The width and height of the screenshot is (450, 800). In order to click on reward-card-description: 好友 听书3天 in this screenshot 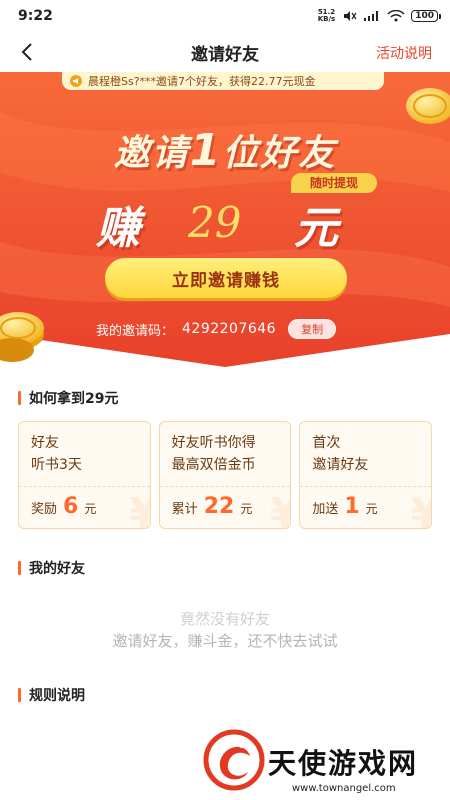, I will do `click(56, 454)`.